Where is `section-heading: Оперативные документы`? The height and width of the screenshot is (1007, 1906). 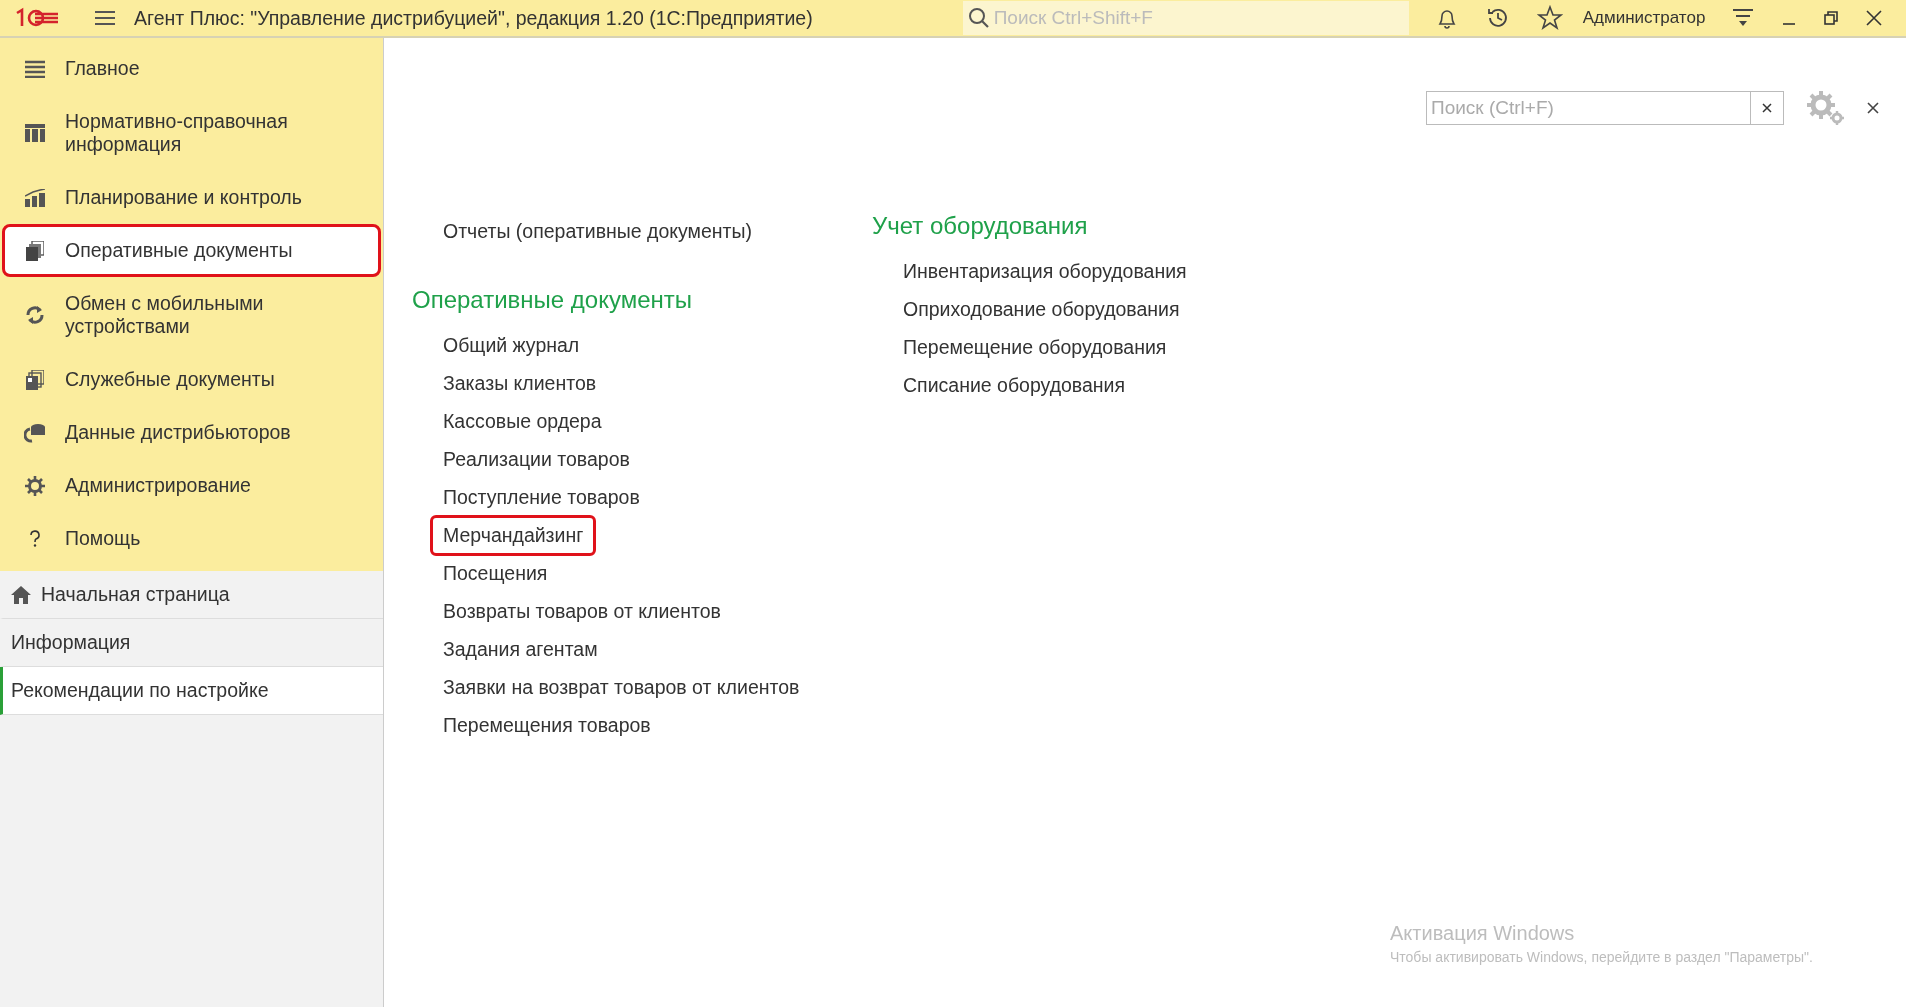 section-heading: Оперативные документы is located at coordinates (553, 300).